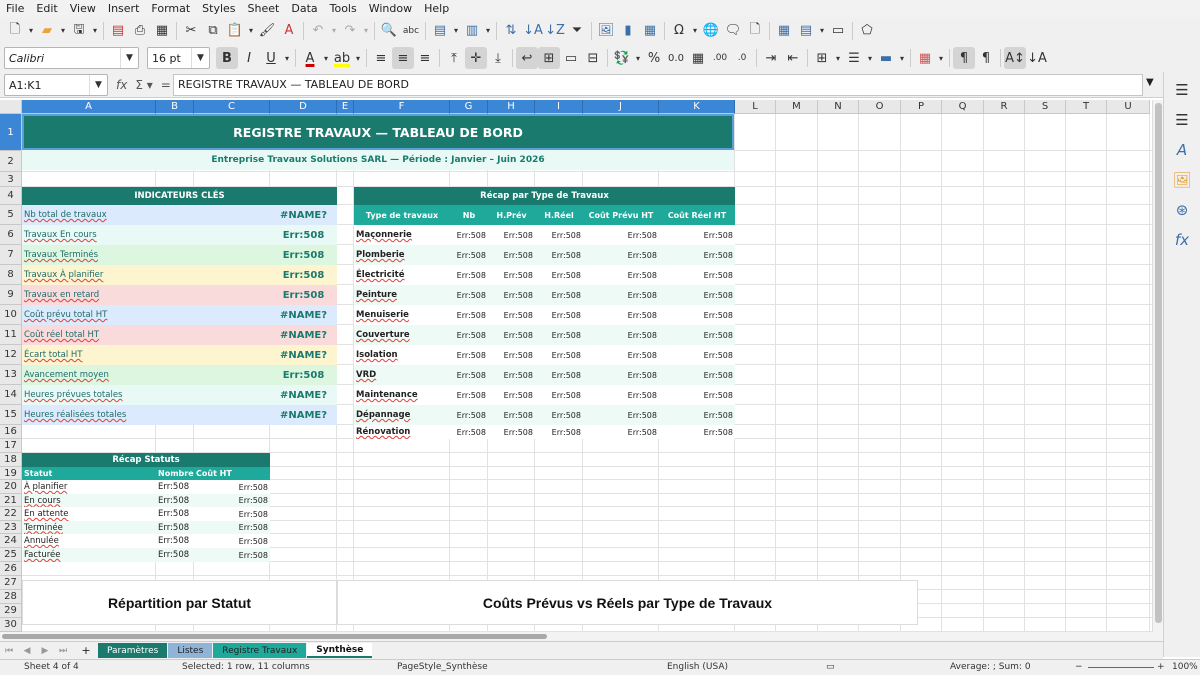 The height and width of the screenshot is (675, 1200). I want to click on menu-sheet: Sheet, so click(264, 8).